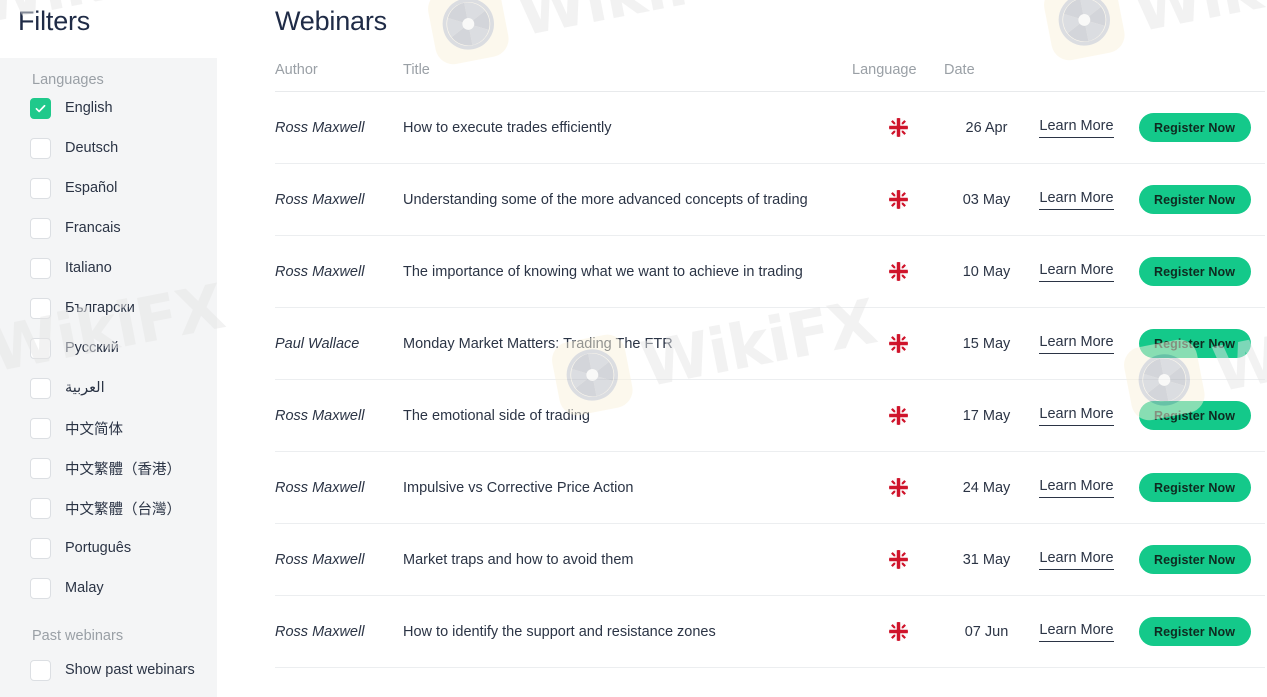 This screenshot has width=1267, height=697. I want to click on language-filter-option: Български, so click(108, 308).